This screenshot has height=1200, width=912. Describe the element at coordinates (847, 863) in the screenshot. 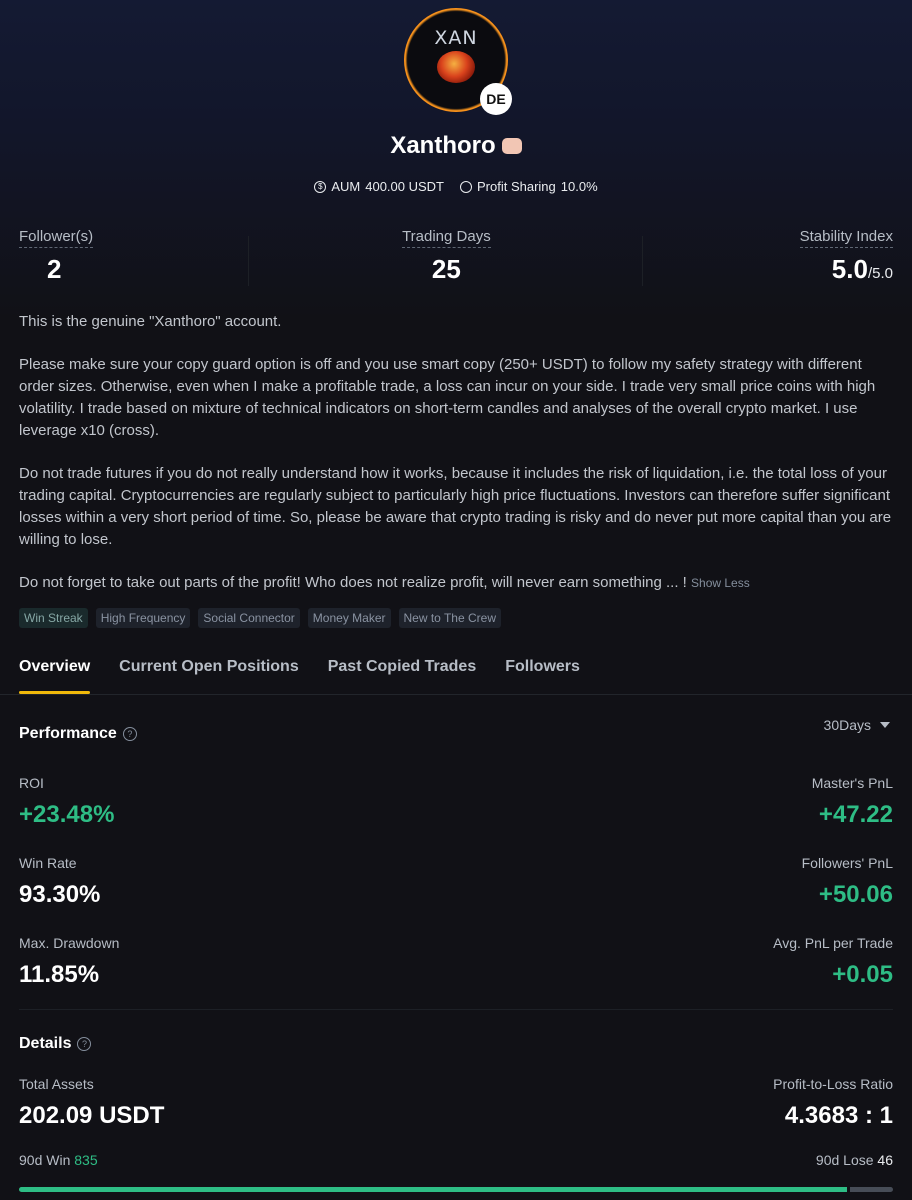

I see `followers-pnl-label: Followers' PnL` at that location.